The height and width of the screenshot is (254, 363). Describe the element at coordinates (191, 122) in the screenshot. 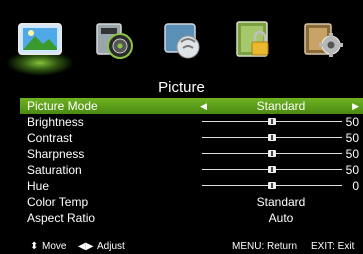

I see `brightness-row: Brightness 50` at that location.